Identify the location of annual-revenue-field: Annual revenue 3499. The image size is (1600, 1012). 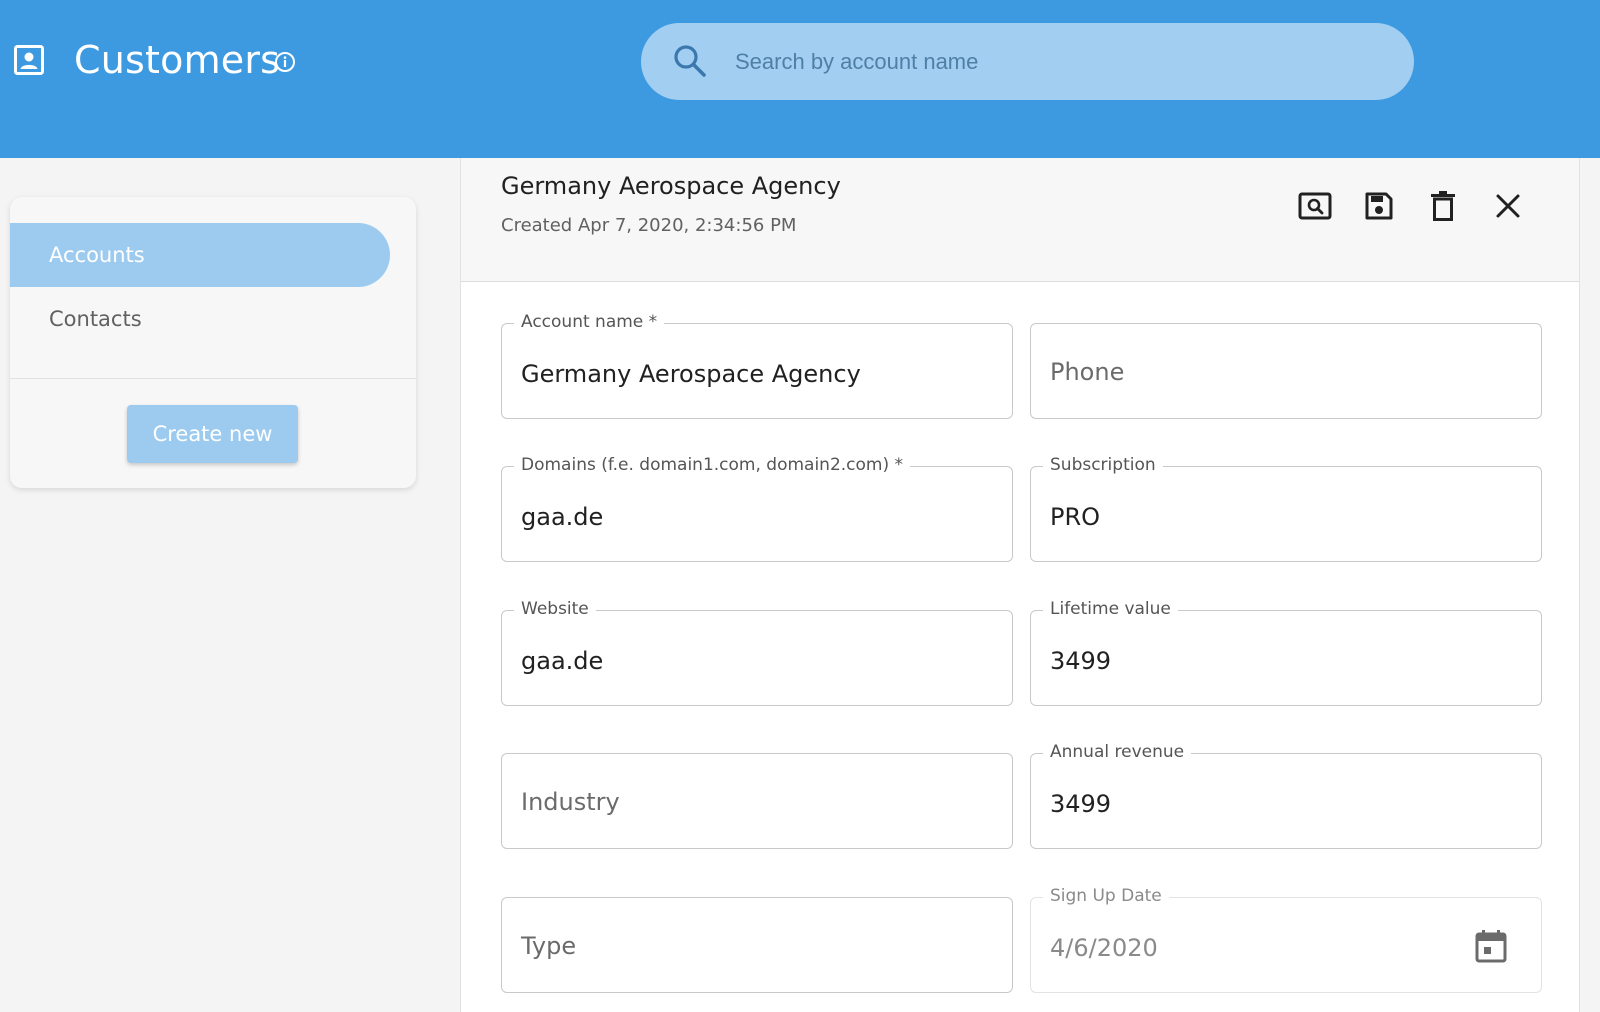
(1286, 794).